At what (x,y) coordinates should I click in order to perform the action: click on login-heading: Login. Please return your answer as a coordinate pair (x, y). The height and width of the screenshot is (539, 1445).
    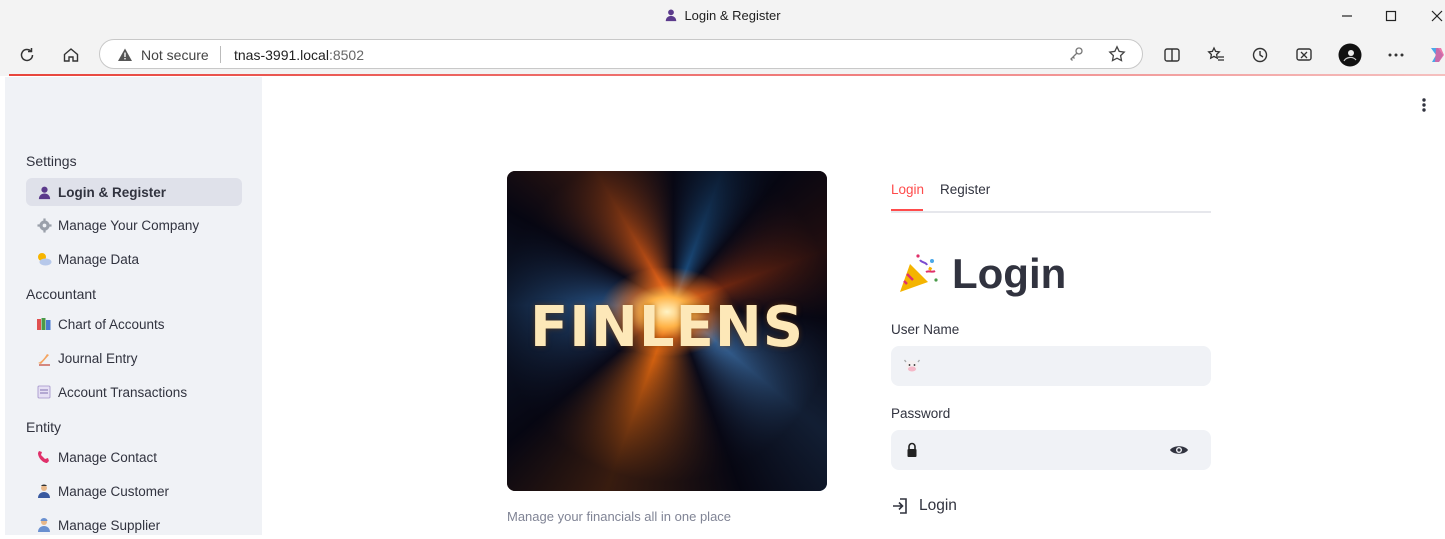
    Looking at the image, I should click on (981, 274).